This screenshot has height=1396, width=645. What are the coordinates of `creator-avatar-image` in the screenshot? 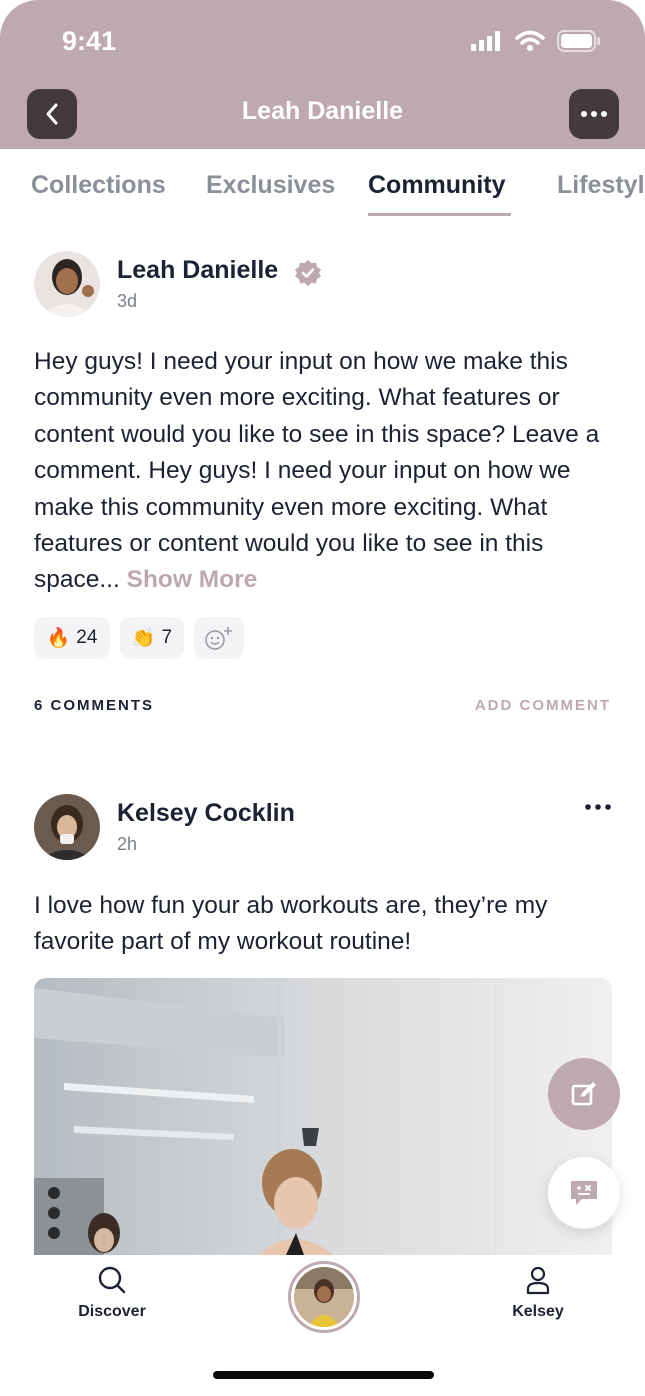 It's located at (324, 1297).